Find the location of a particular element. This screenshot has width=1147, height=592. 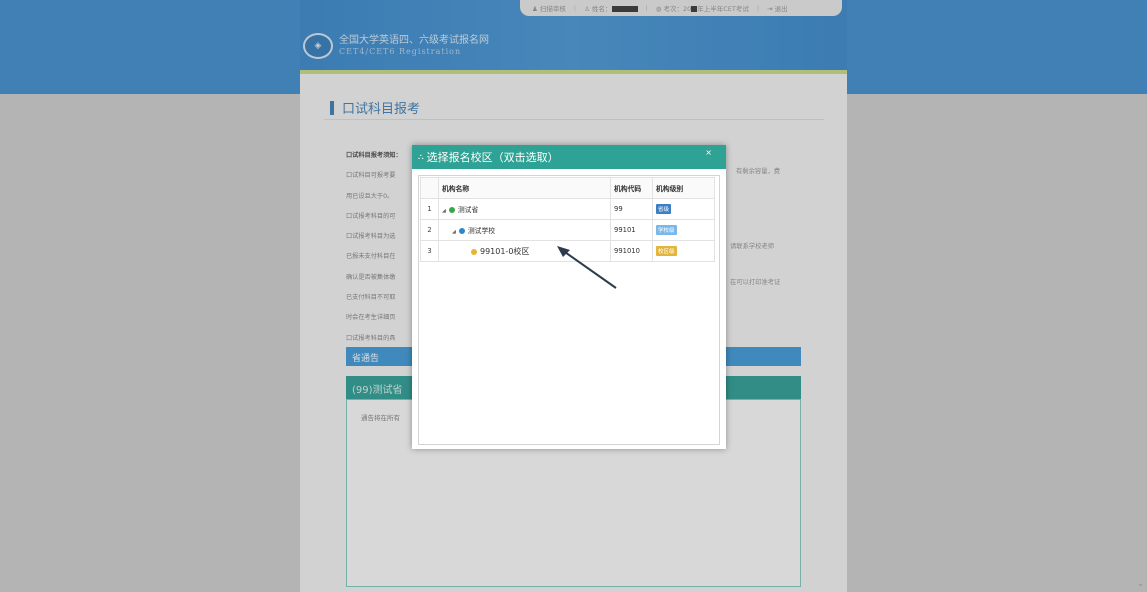

org-name-cell: ◢ 测试省 is located at coordinates (524, 209).